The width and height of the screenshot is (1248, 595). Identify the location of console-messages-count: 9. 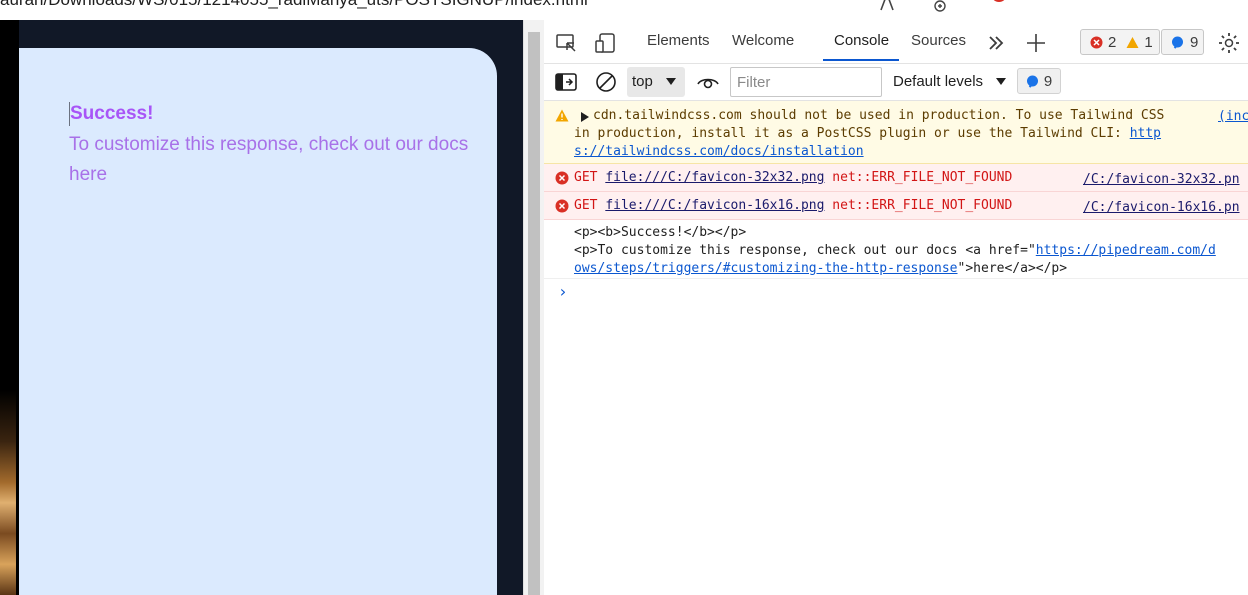
(1039, 81).